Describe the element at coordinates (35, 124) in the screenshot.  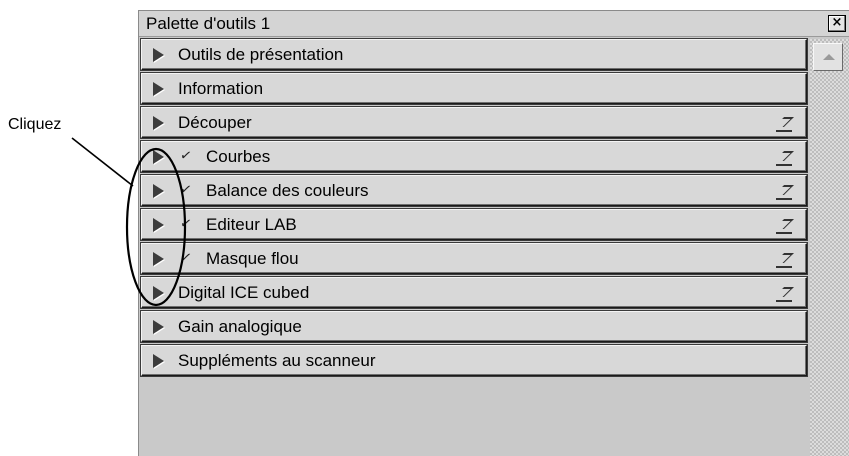
I see `callout-label: Cliquez` at that location.